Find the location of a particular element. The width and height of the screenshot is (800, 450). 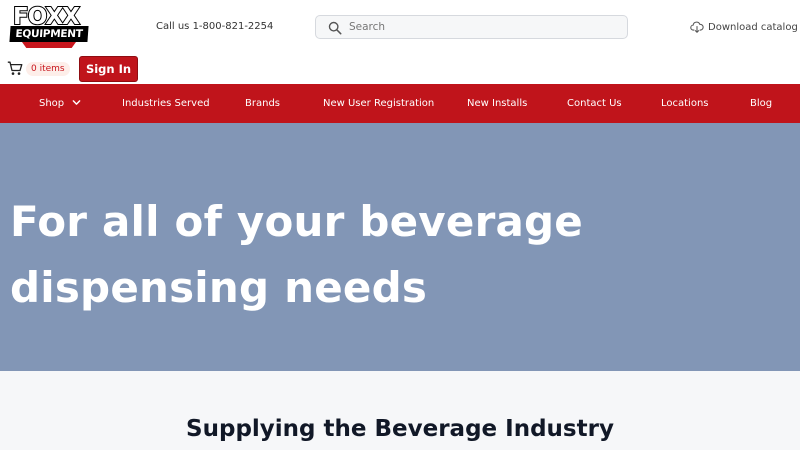

cart: 0 items is located at coordinates (38, 68).